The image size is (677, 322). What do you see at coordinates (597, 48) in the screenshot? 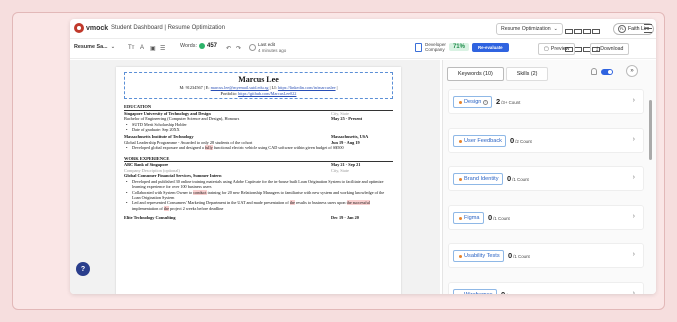
I see `download-icon: ⤓` at bounding box center [597, 48].